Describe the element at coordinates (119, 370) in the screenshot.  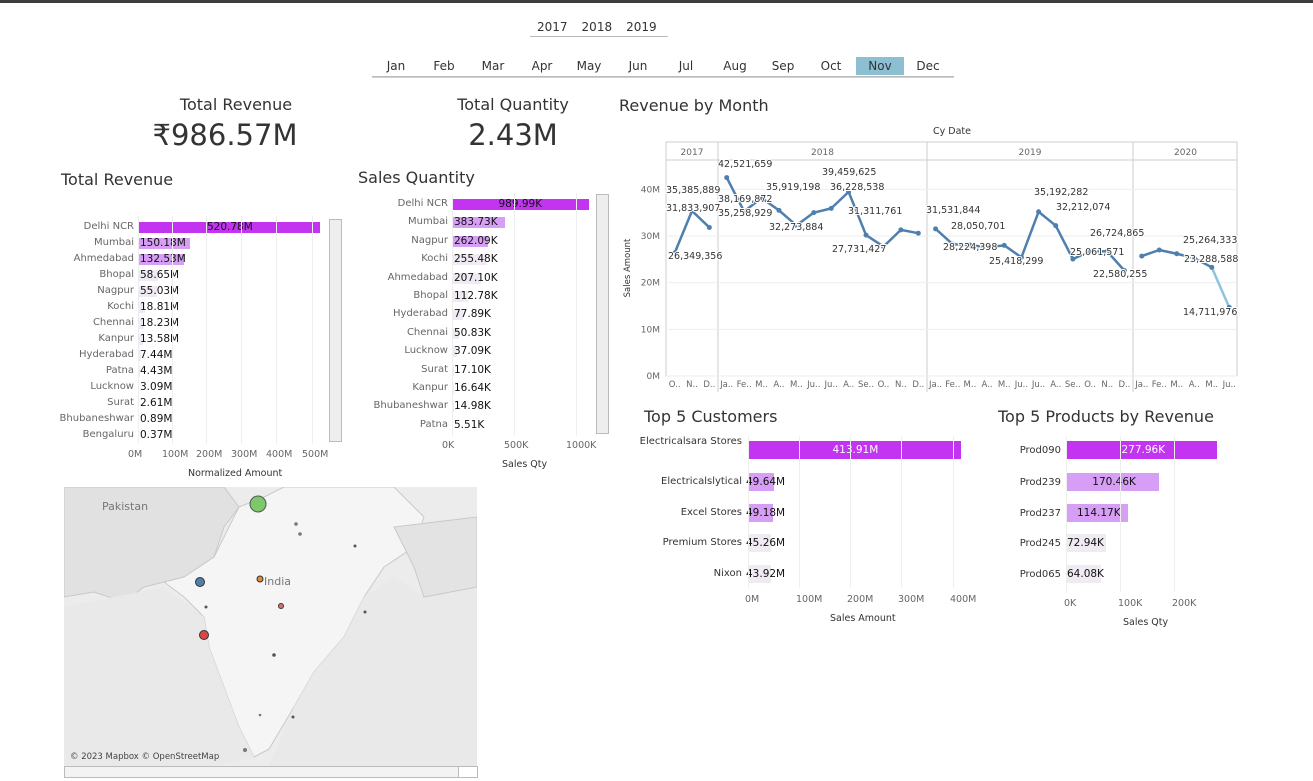
I see `bar-category-label: Patna` at that location.